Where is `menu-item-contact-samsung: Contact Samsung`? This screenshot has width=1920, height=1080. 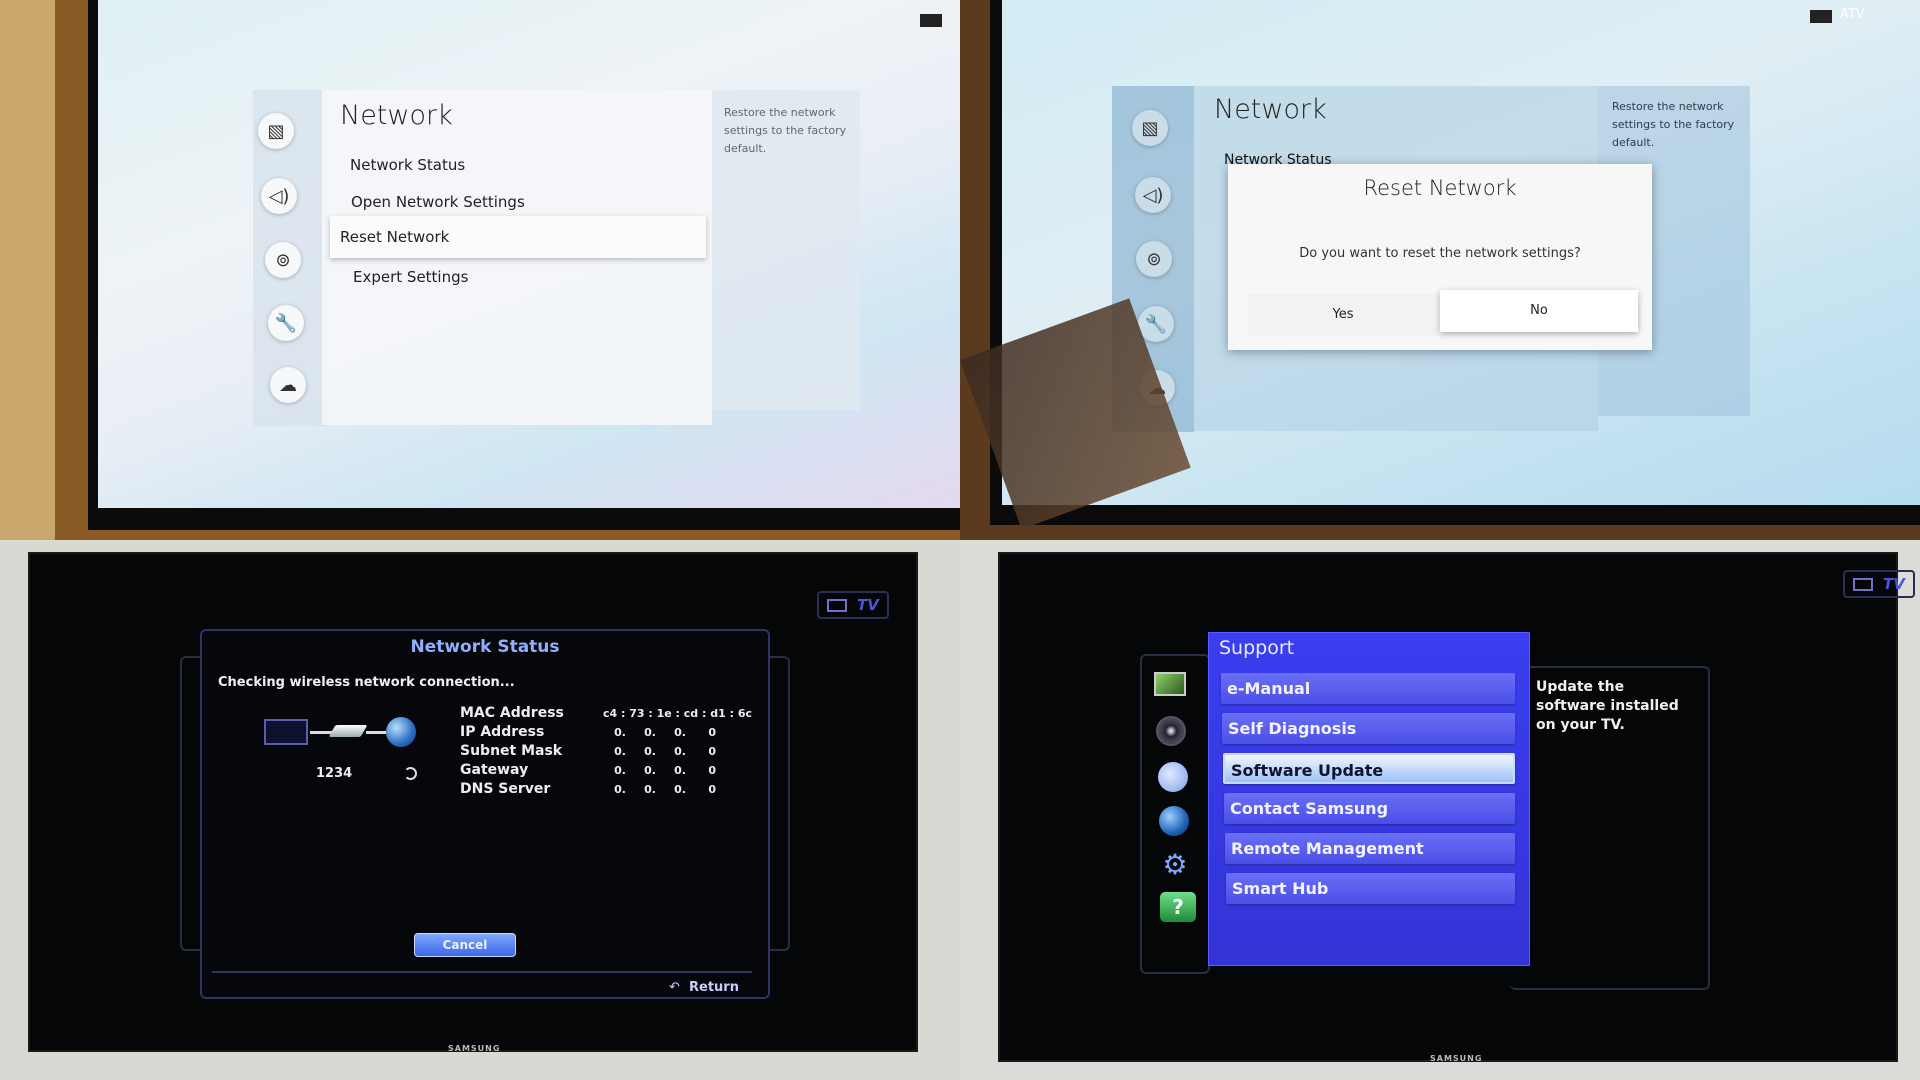
menu-item-contact-samsung: Contact Samsung is located at coordinates (1369, 808).